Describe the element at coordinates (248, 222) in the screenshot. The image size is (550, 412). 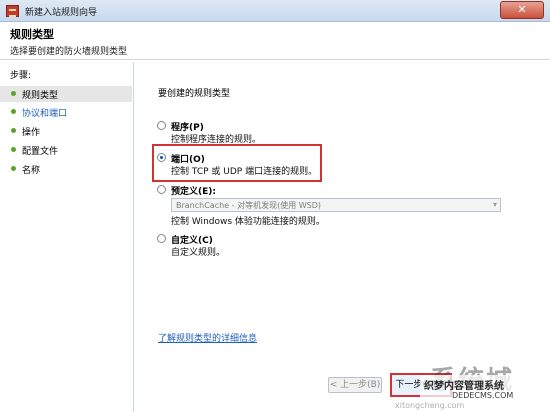
I see `option-description: 控制 Windows 体验功能连接的规则。` at that location.